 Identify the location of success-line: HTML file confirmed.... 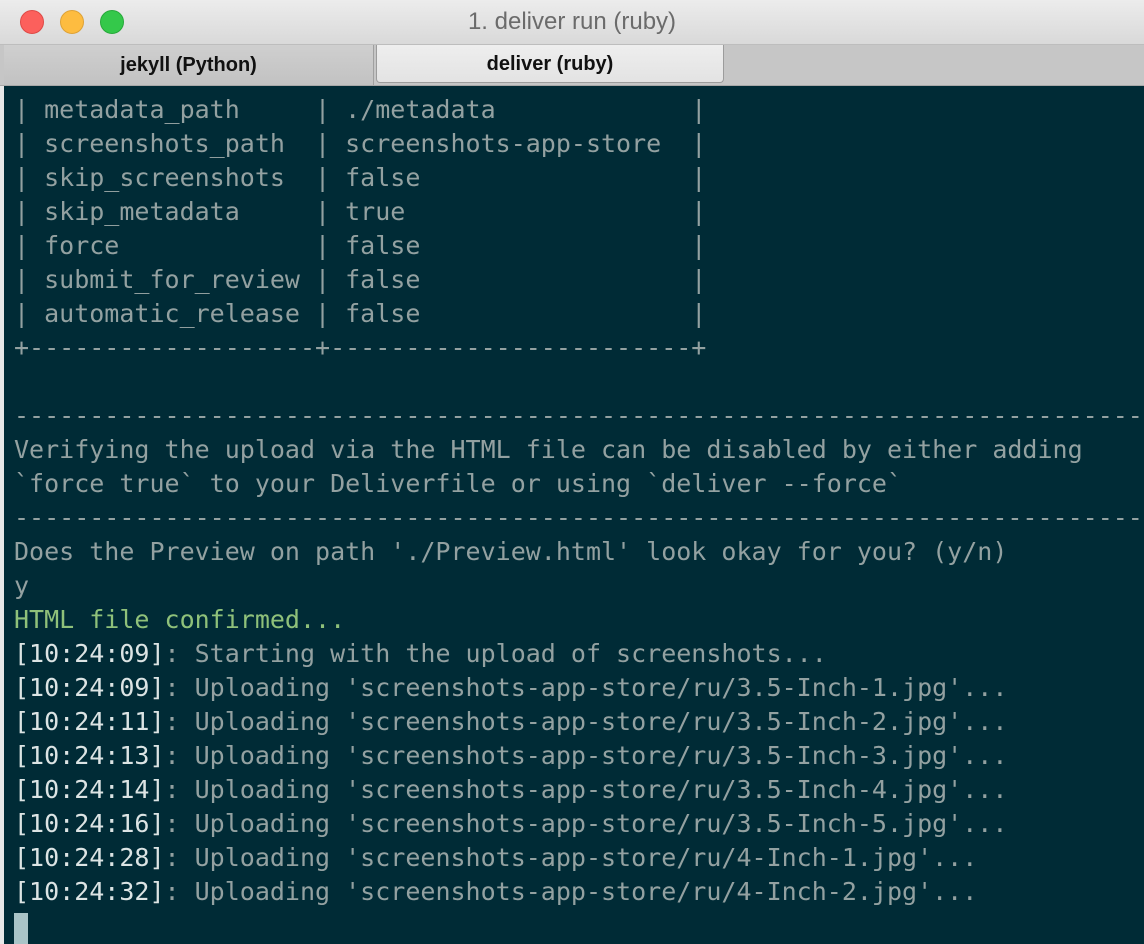
(180, 619).